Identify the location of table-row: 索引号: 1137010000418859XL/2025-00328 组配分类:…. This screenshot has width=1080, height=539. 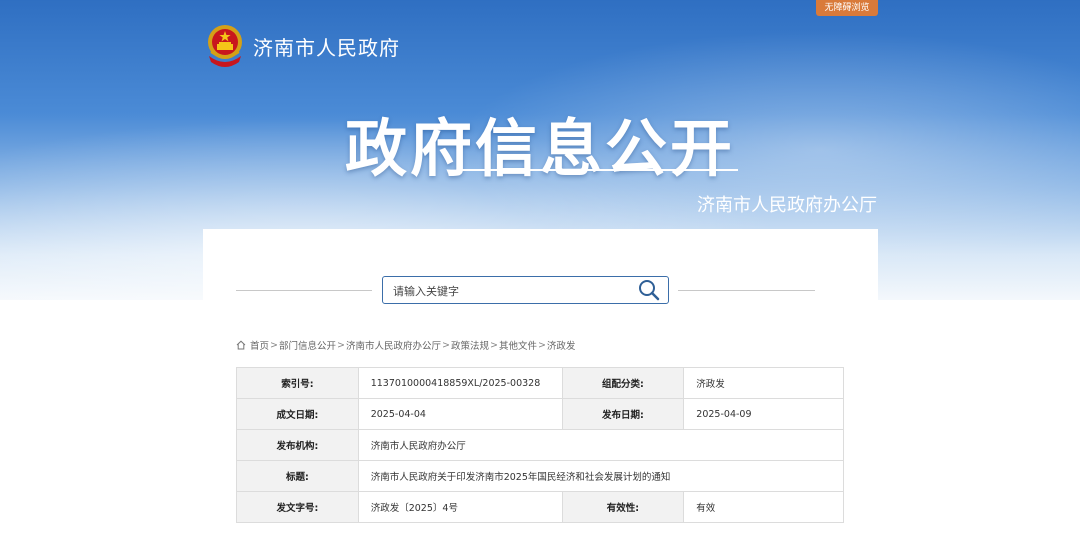
(540, 383).